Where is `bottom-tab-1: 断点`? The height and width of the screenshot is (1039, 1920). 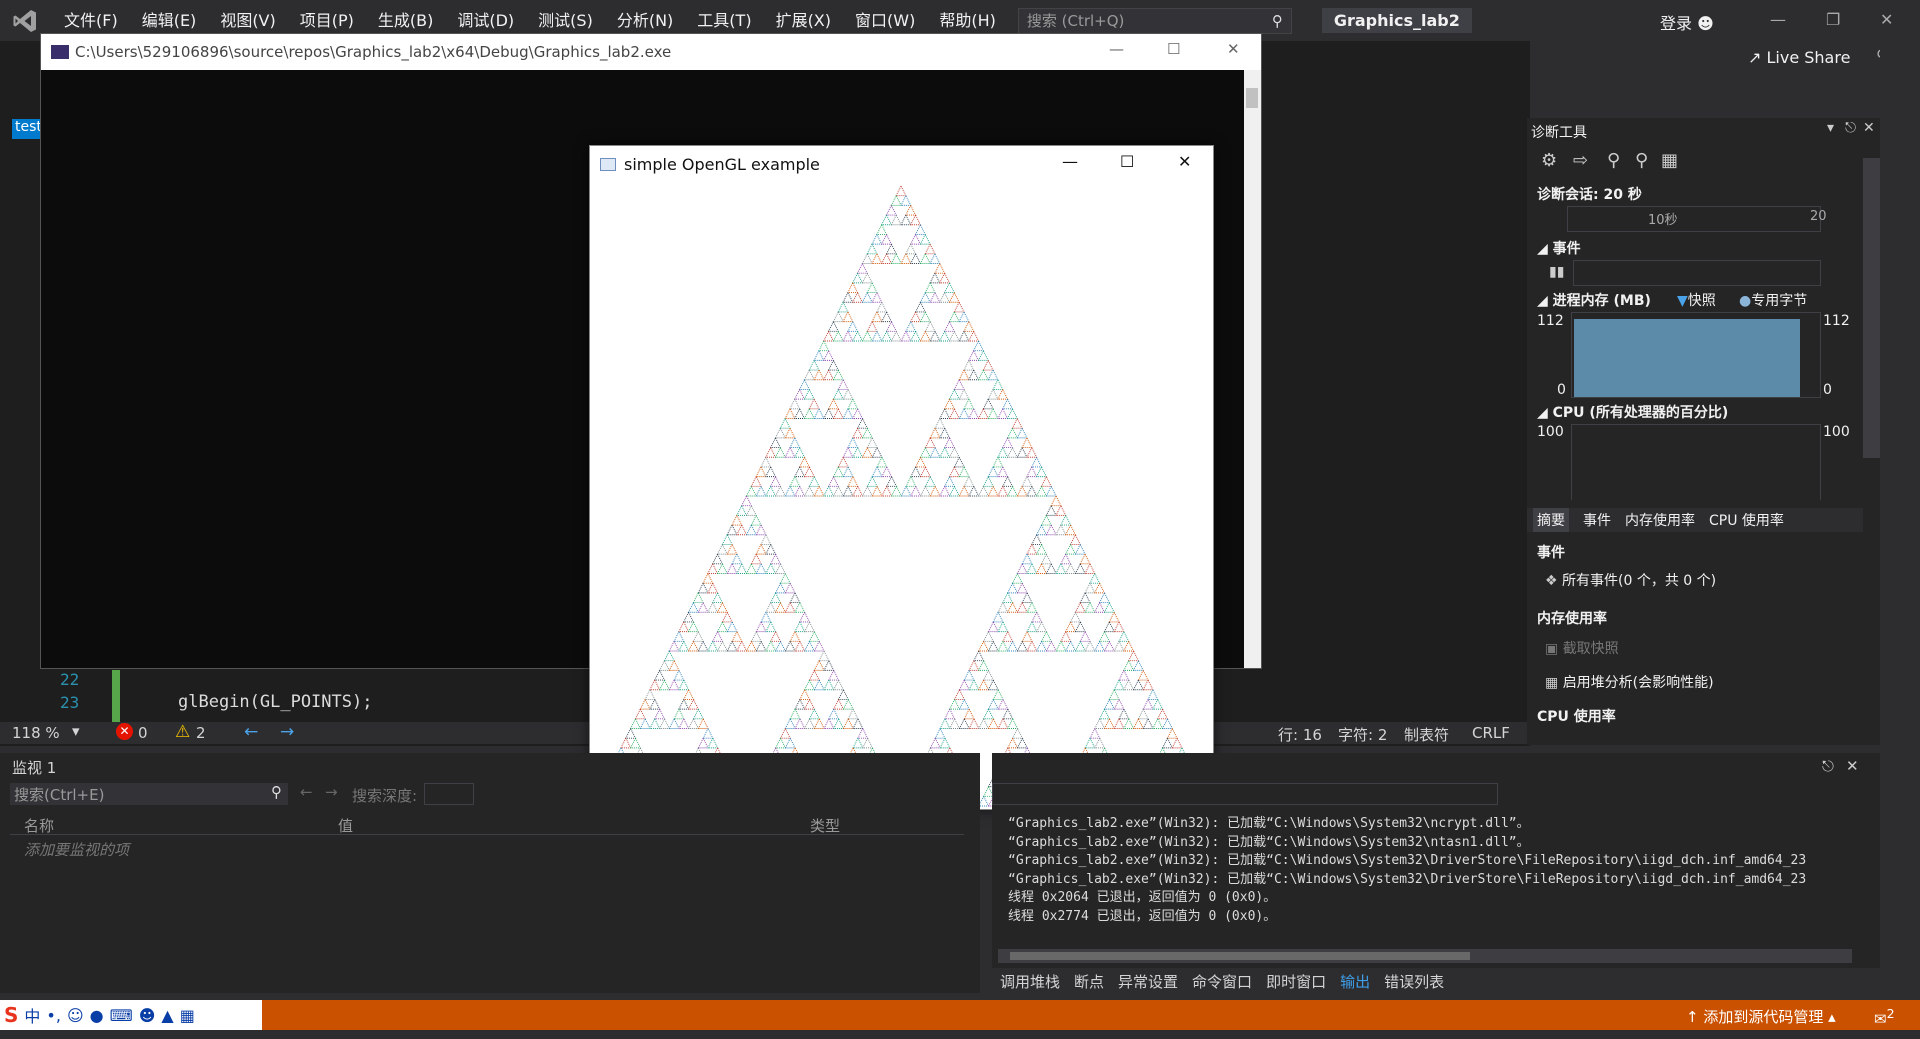 bottom-tab-1: 断点 is located at coordinates (1089, 981).